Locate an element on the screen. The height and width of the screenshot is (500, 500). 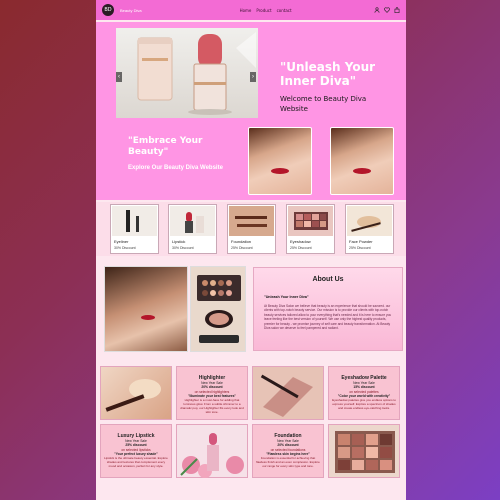
product-card-face-powder: Face Powder 25% Discount is located at coordinates (369, 229).